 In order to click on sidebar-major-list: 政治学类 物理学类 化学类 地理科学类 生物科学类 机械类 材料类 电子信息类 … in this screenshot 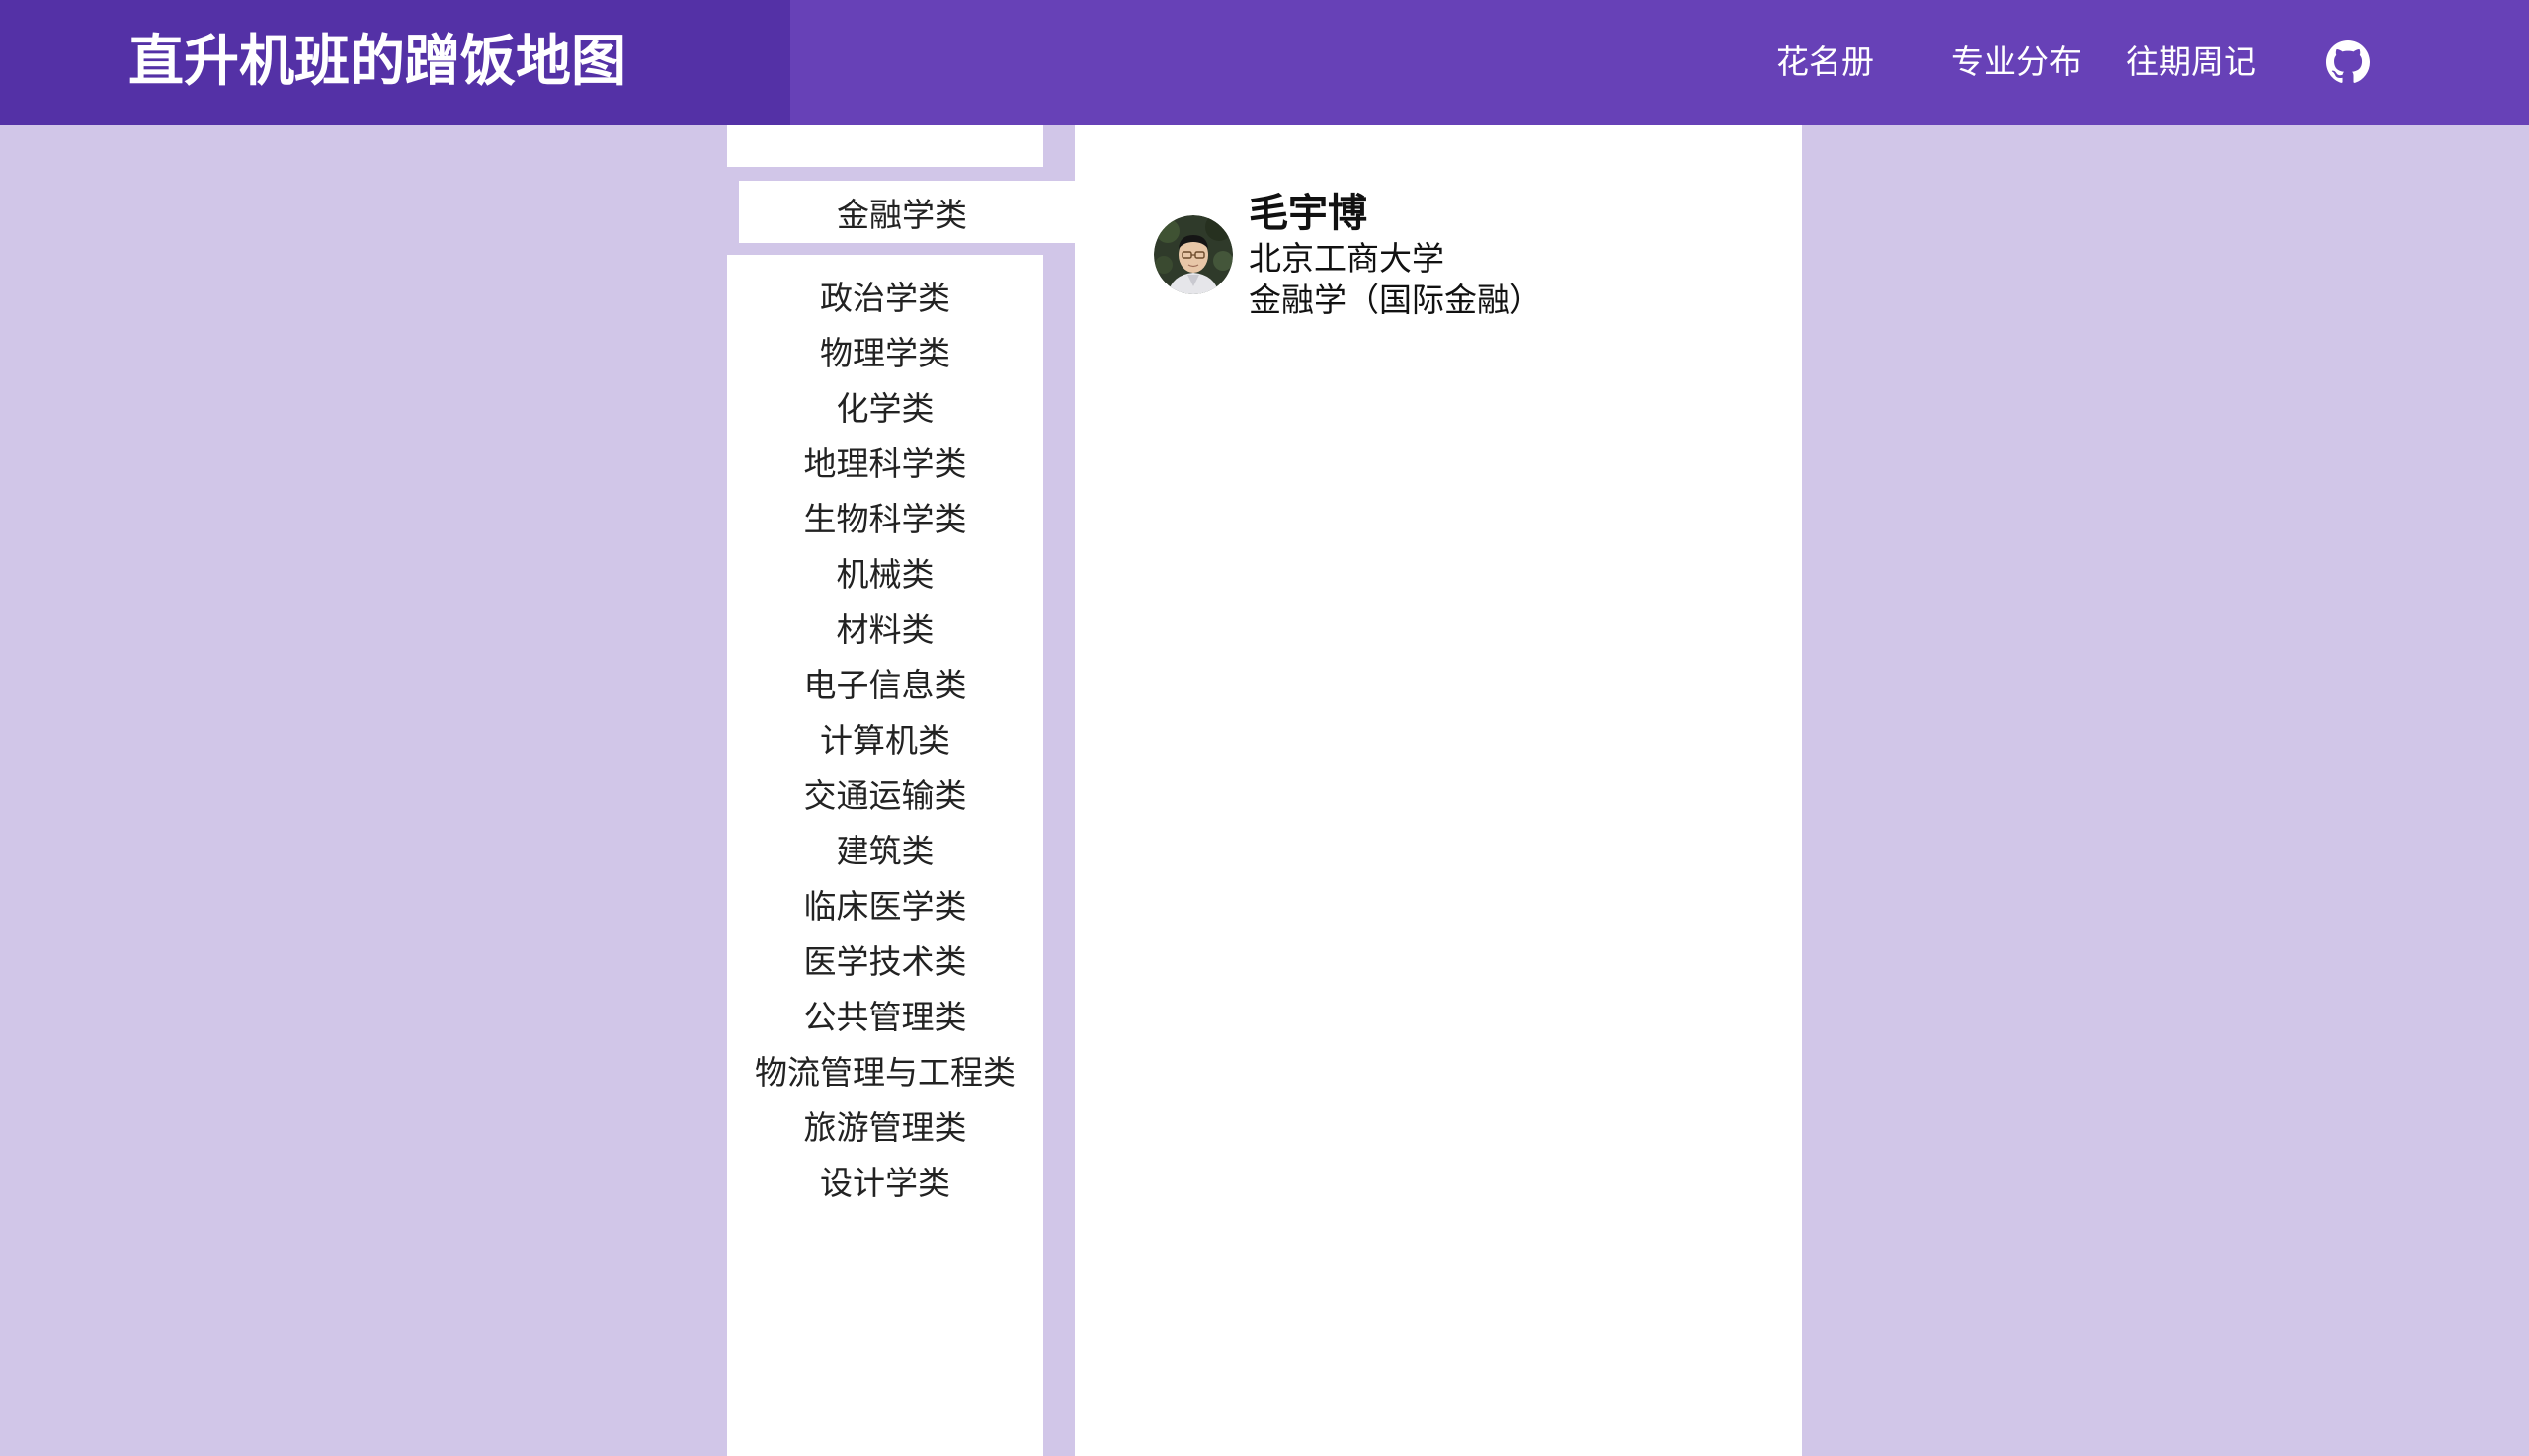, I will do `click(885, 855)`.